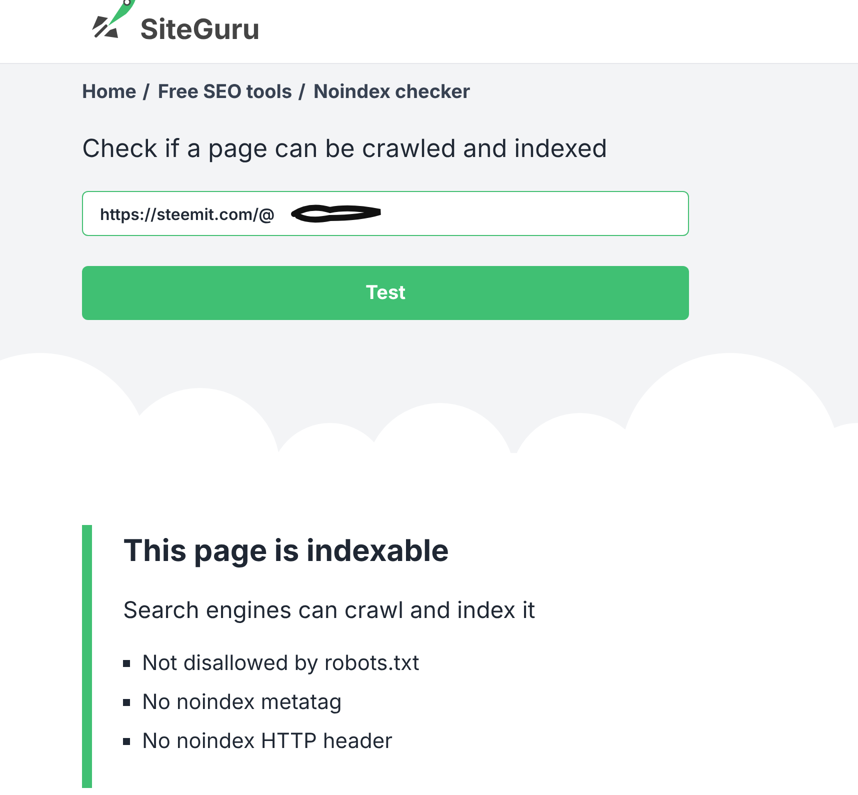 The image size is (858, 795). I want to click on url-input-field: https://steemit.com/@, so click(385, 213).